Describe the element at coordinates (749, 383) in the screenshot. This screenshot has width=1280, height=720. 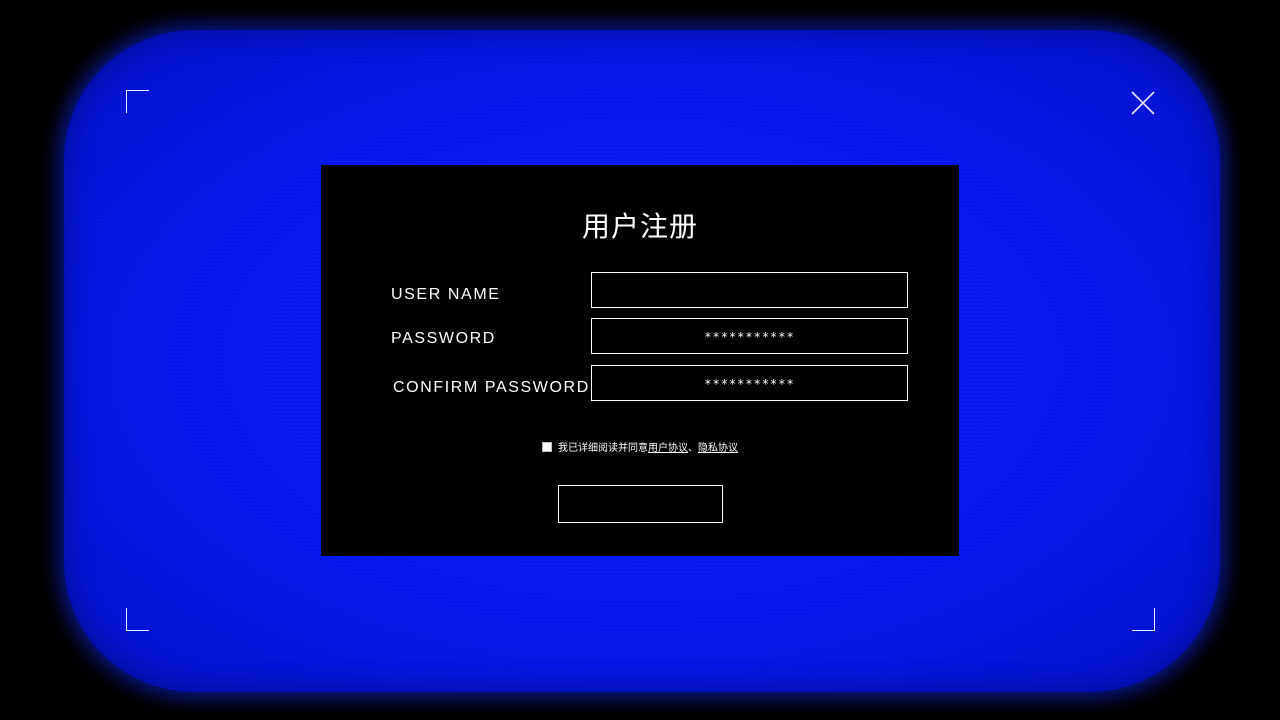
I see `confirm-password-input: ***********` at that location.